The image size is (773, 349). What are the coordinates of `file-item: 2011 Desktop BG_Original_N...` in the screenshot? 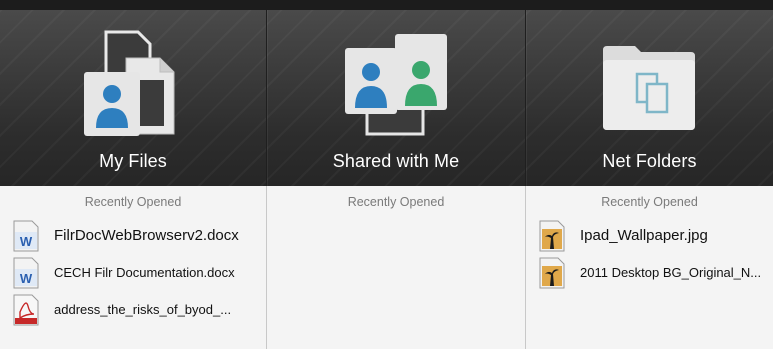 It's located at (649, 272).